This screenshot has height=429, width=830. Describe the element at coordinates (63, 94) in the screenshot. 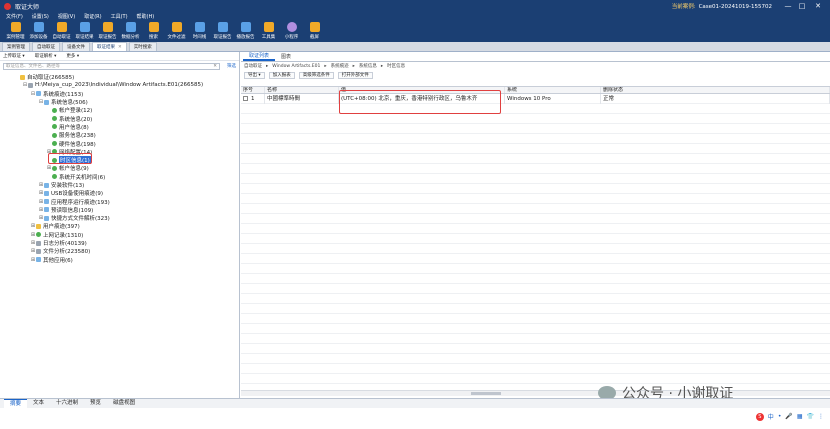

I see `tree-node-label: 系统痕迹(1153)` at that location.